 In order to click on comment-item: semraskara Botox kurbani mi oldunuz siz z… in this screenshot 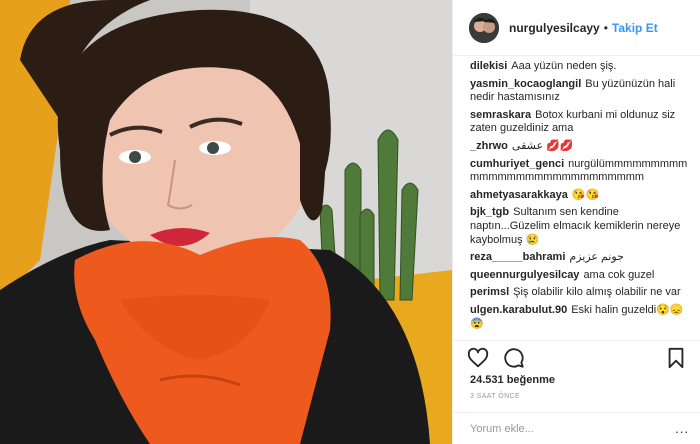, I will do `click(579, 122)`.